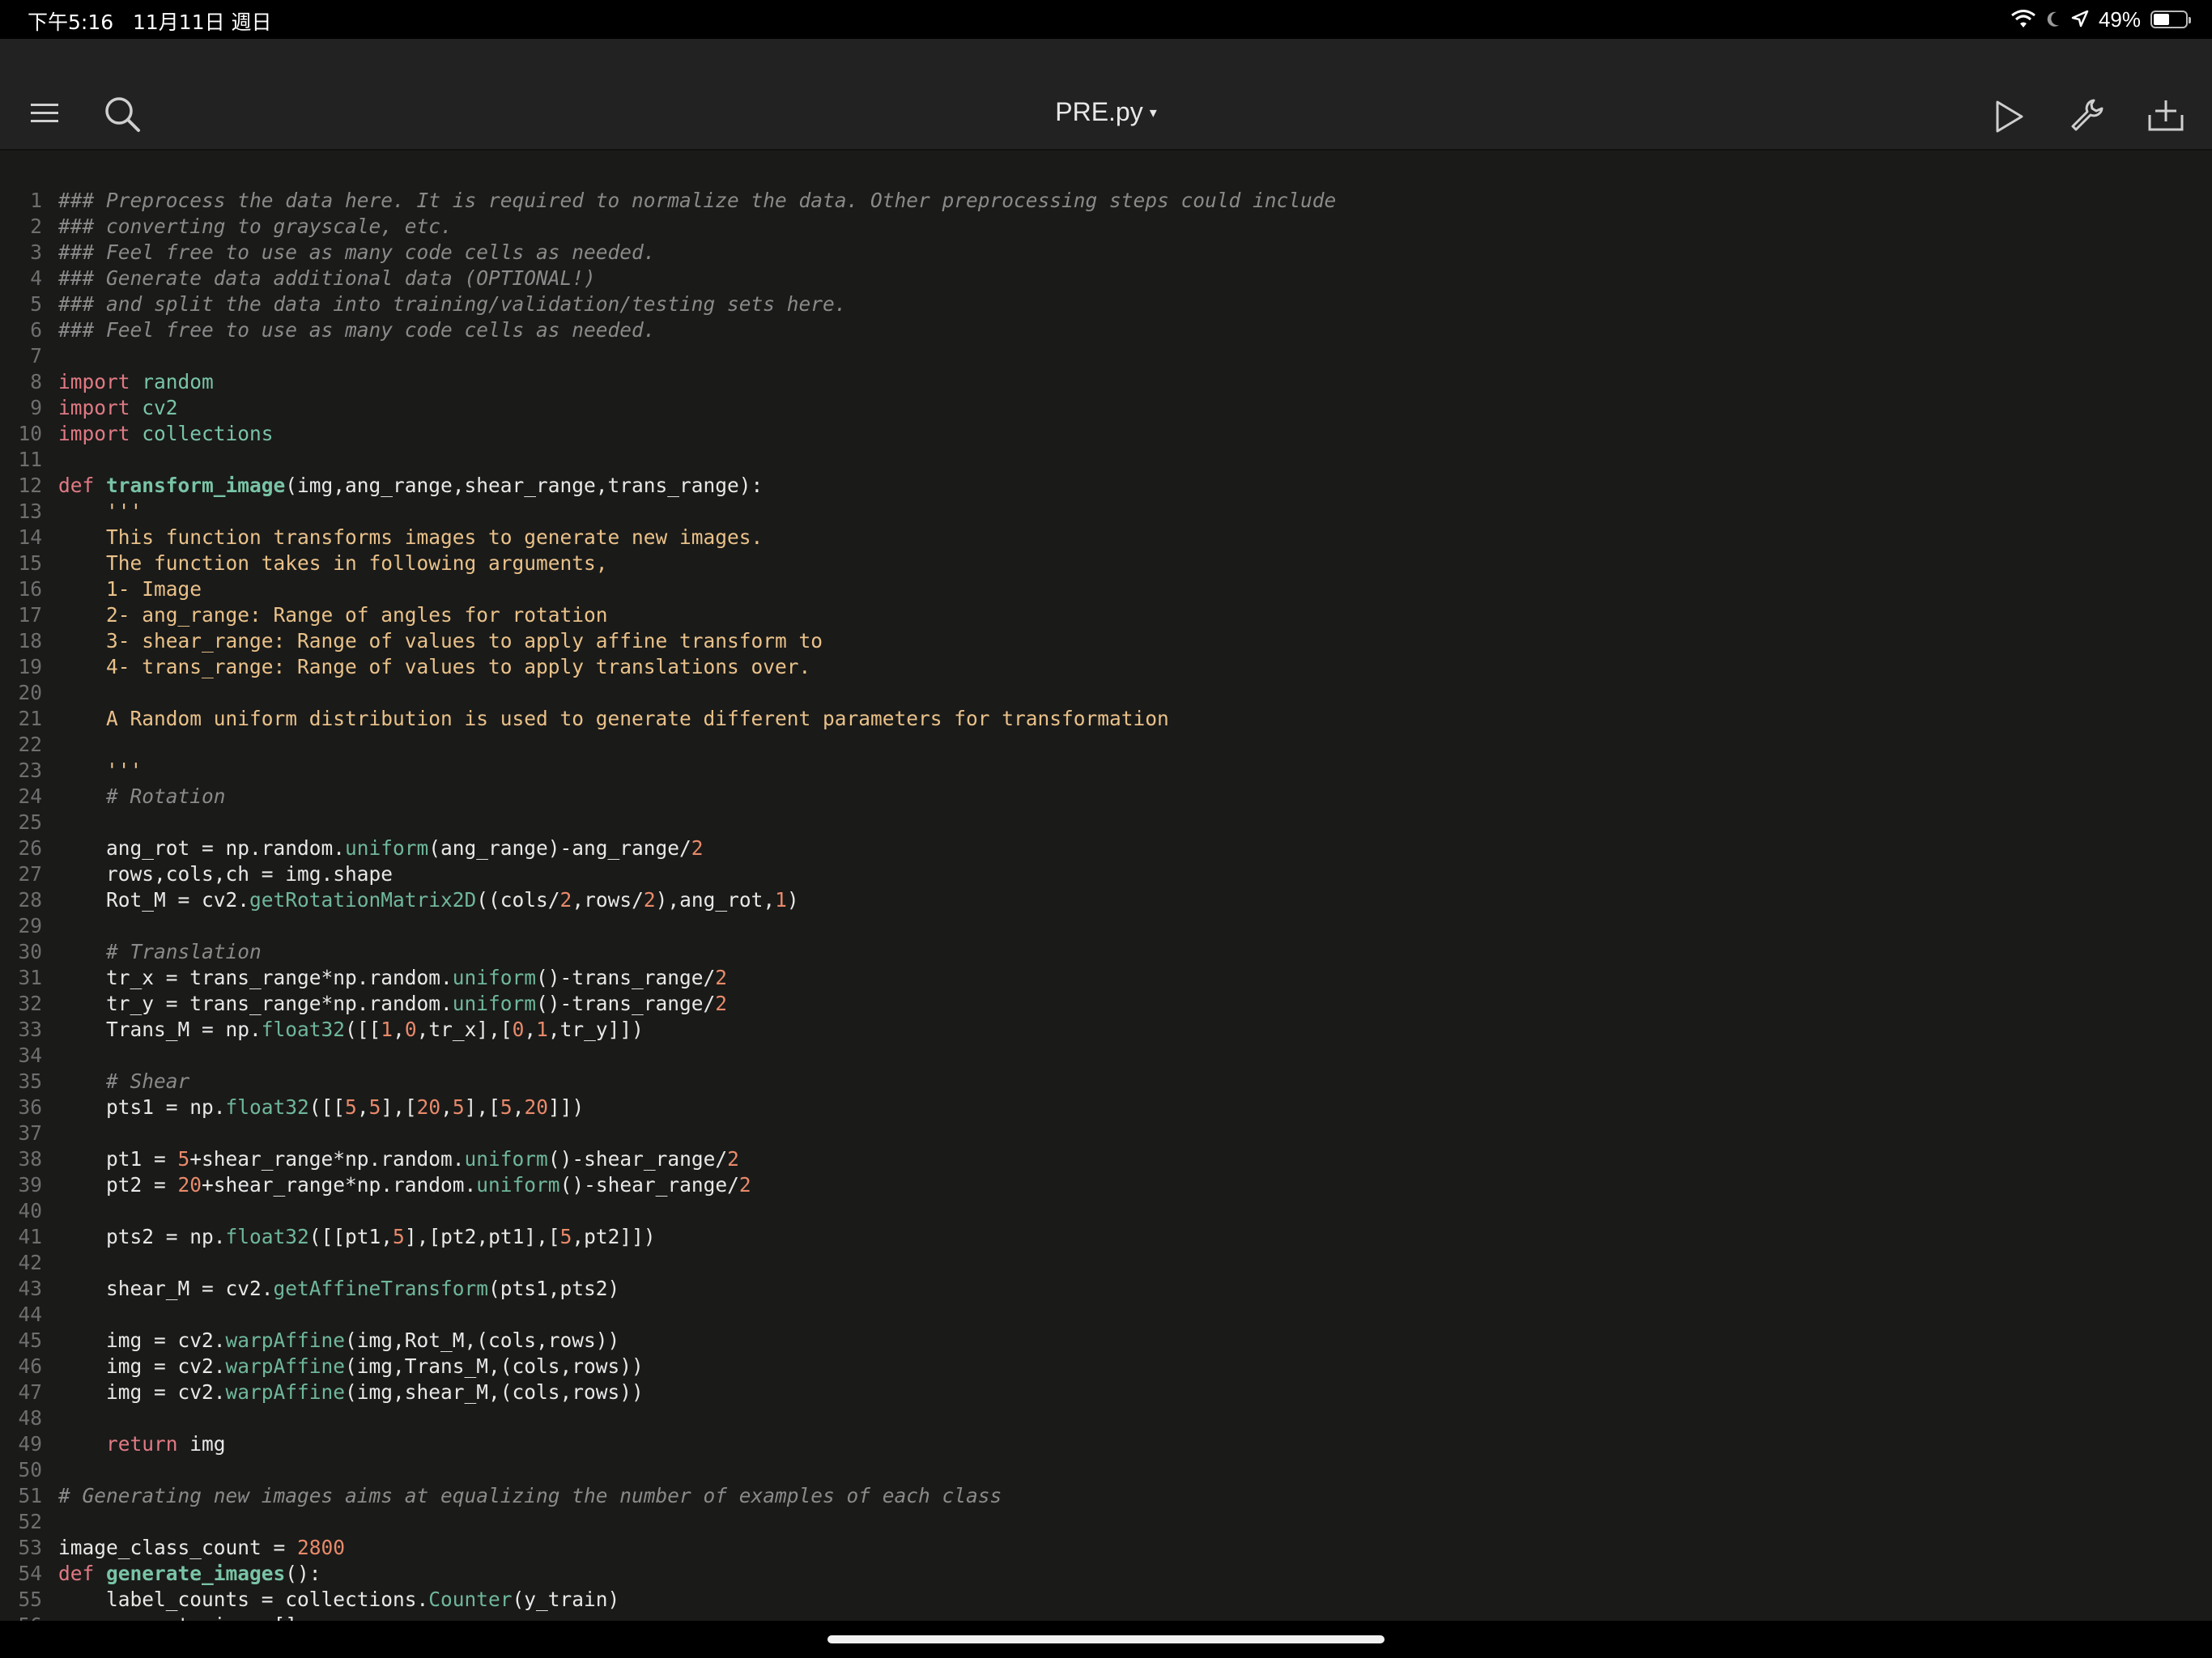 The height and width of the screenshot is (1658, 2212). What do you see at coordinates (1106, 356) in the screenshot?
I see `code-line: 7` at bounding box center [1106, 356].